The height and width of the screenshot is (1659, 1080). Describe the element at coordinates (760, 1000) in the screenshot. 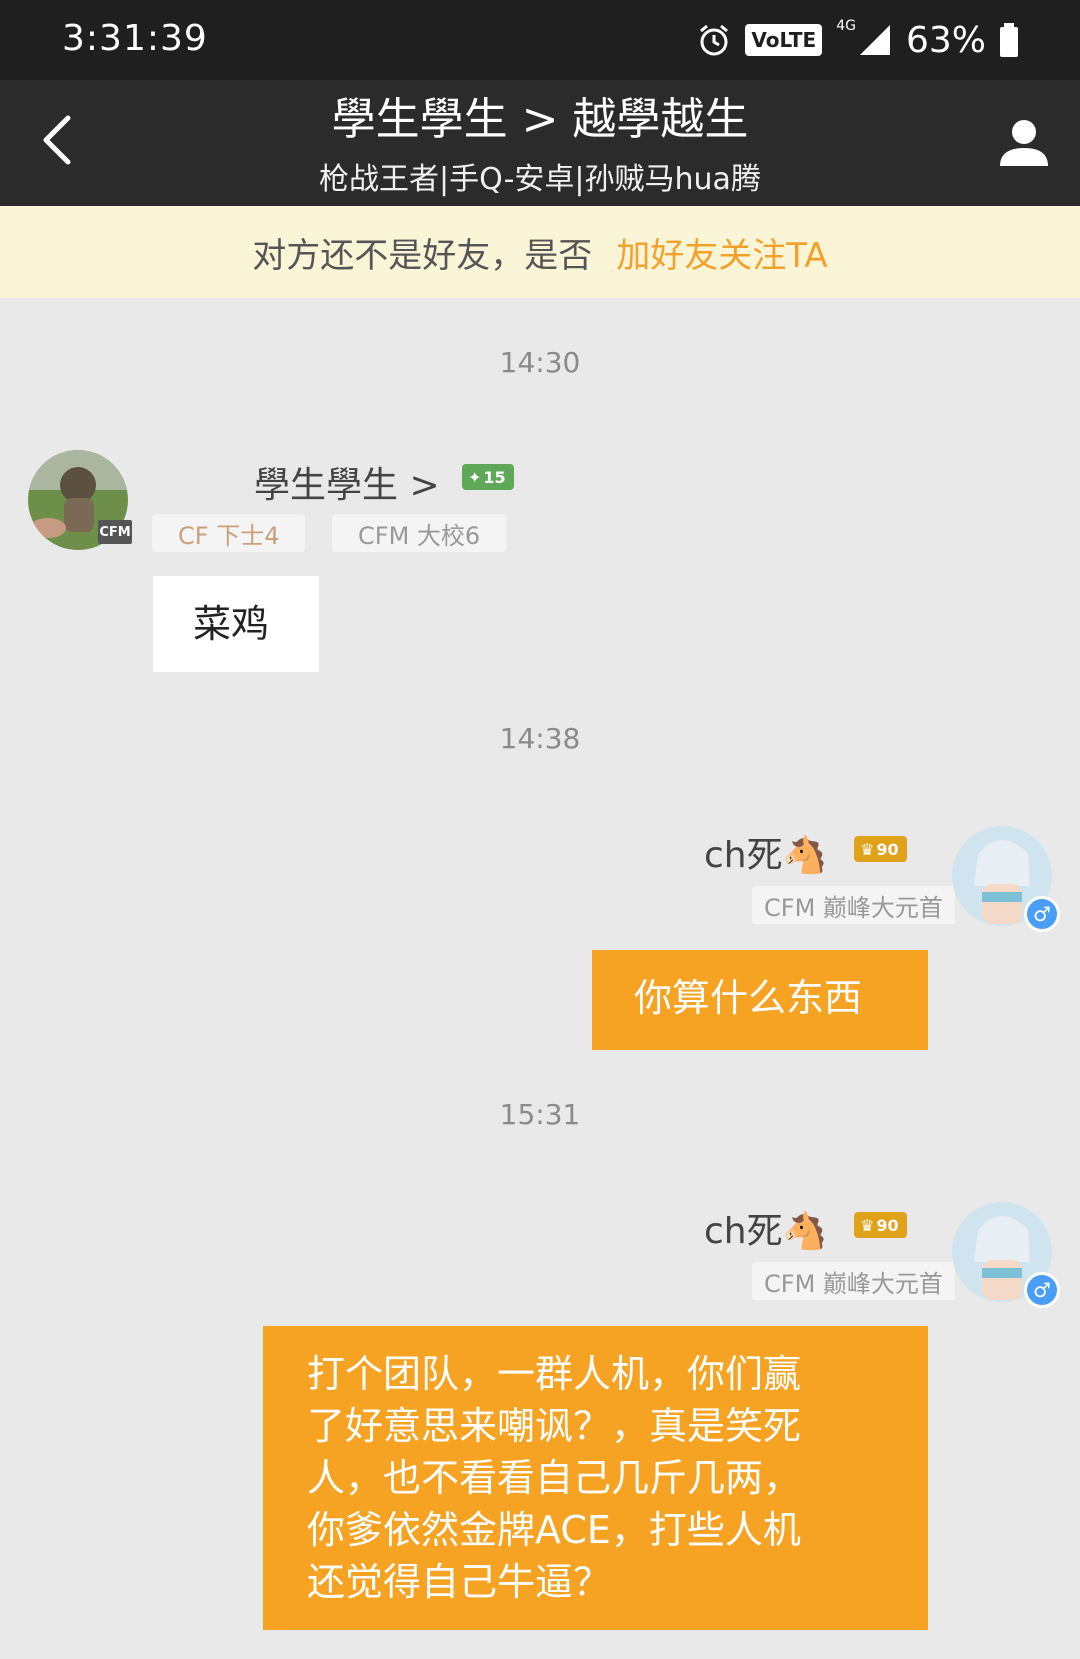

I see `message-bubble-outgoing: 你算什么东西` at that location.